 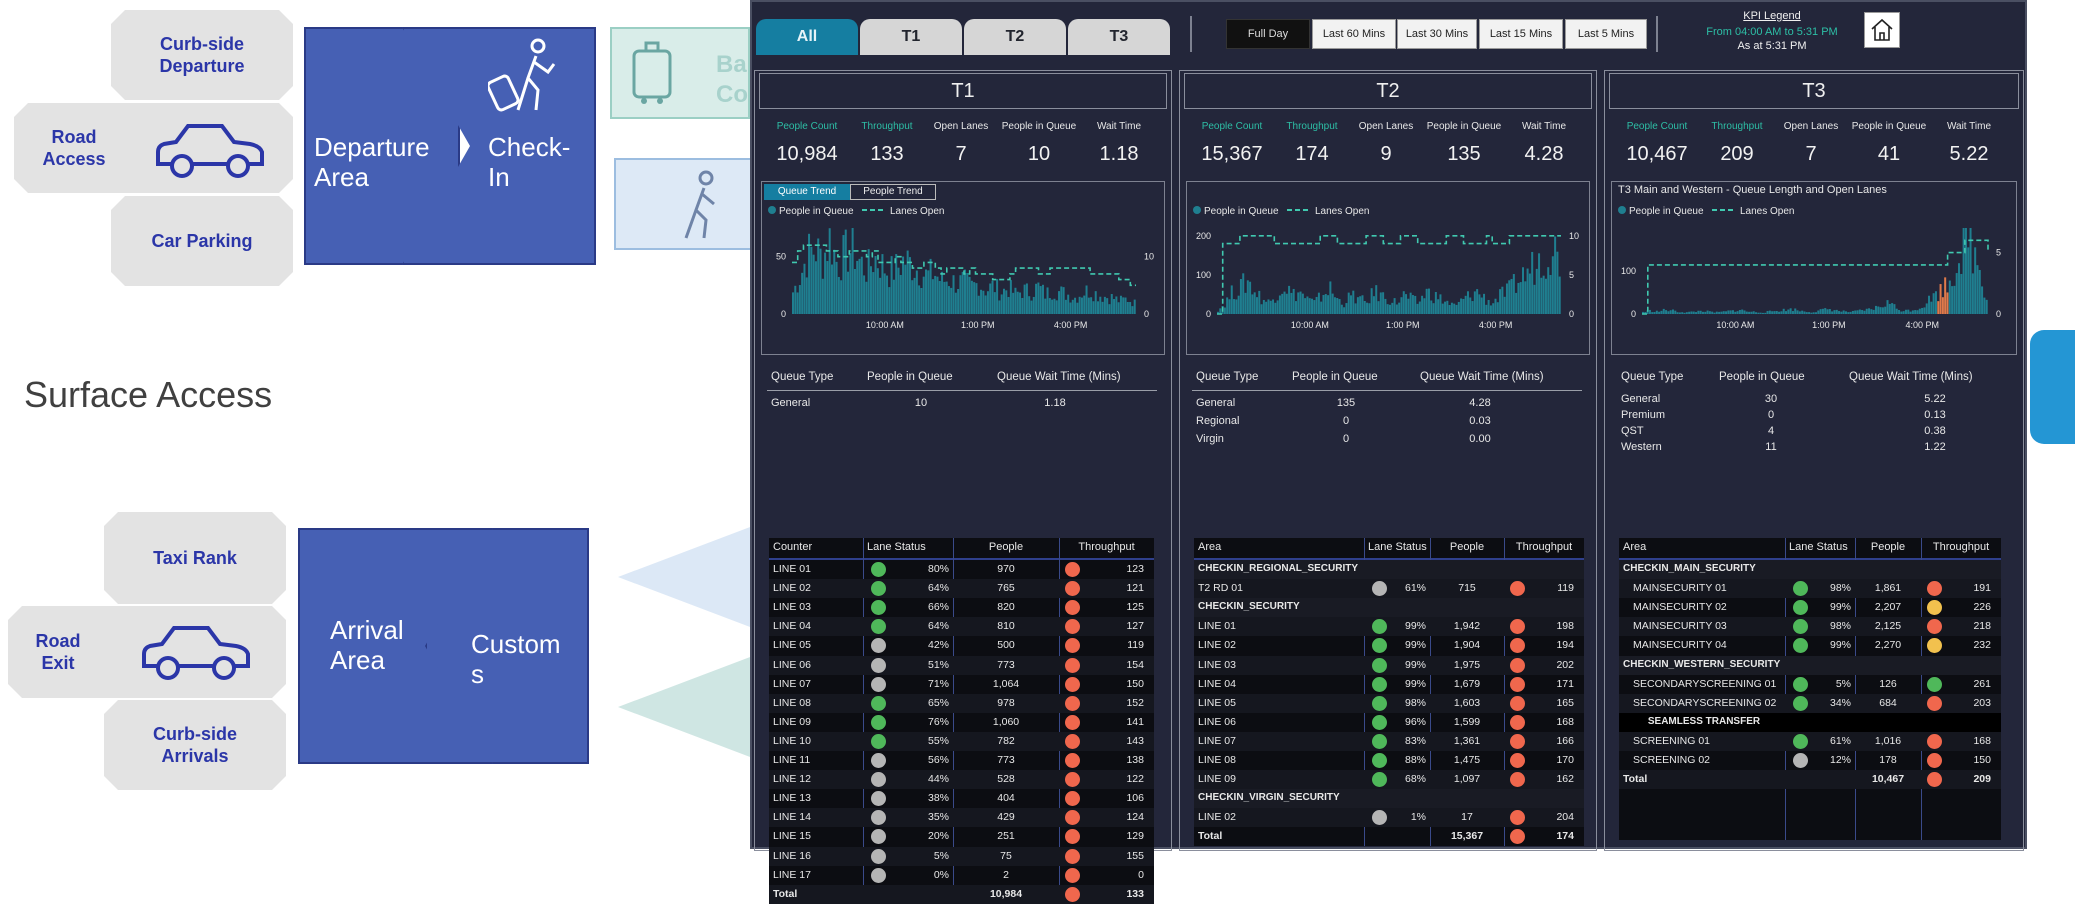 What do you see at coordinates (1521, 34) in the screenshot?
I see `time-button-last-15: Last 15 Mins` at bounding box center [1521, 34].